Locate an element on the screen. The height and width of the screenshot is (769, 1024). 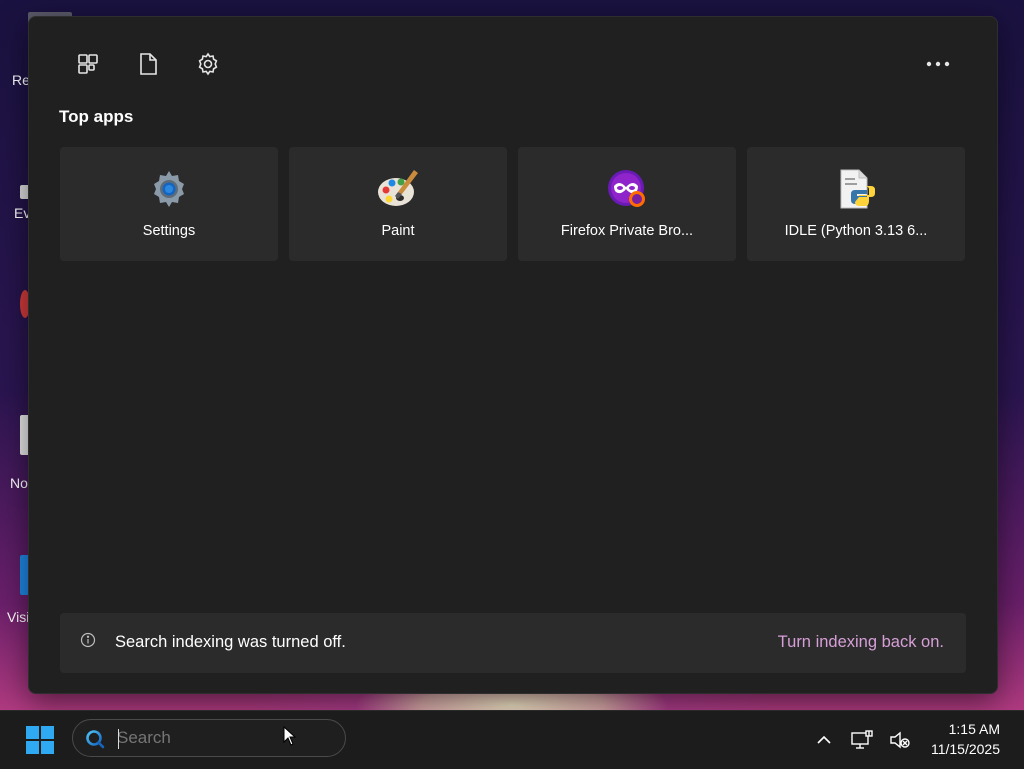
start-button is located at coordinates (40, 740).